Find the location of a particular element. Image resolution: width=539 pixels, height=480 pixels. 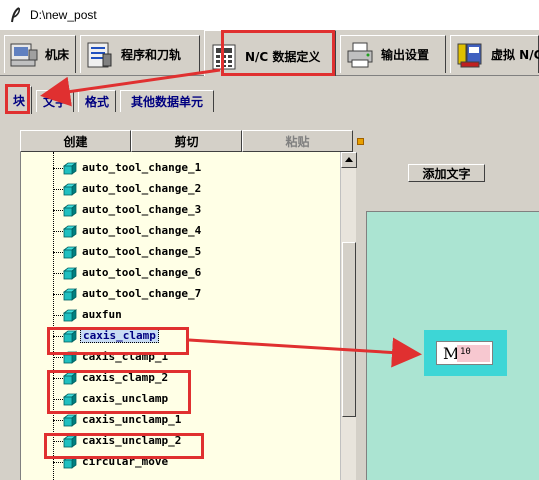

tab-machine-tool: 机床 is located at coordinates (40, 54).